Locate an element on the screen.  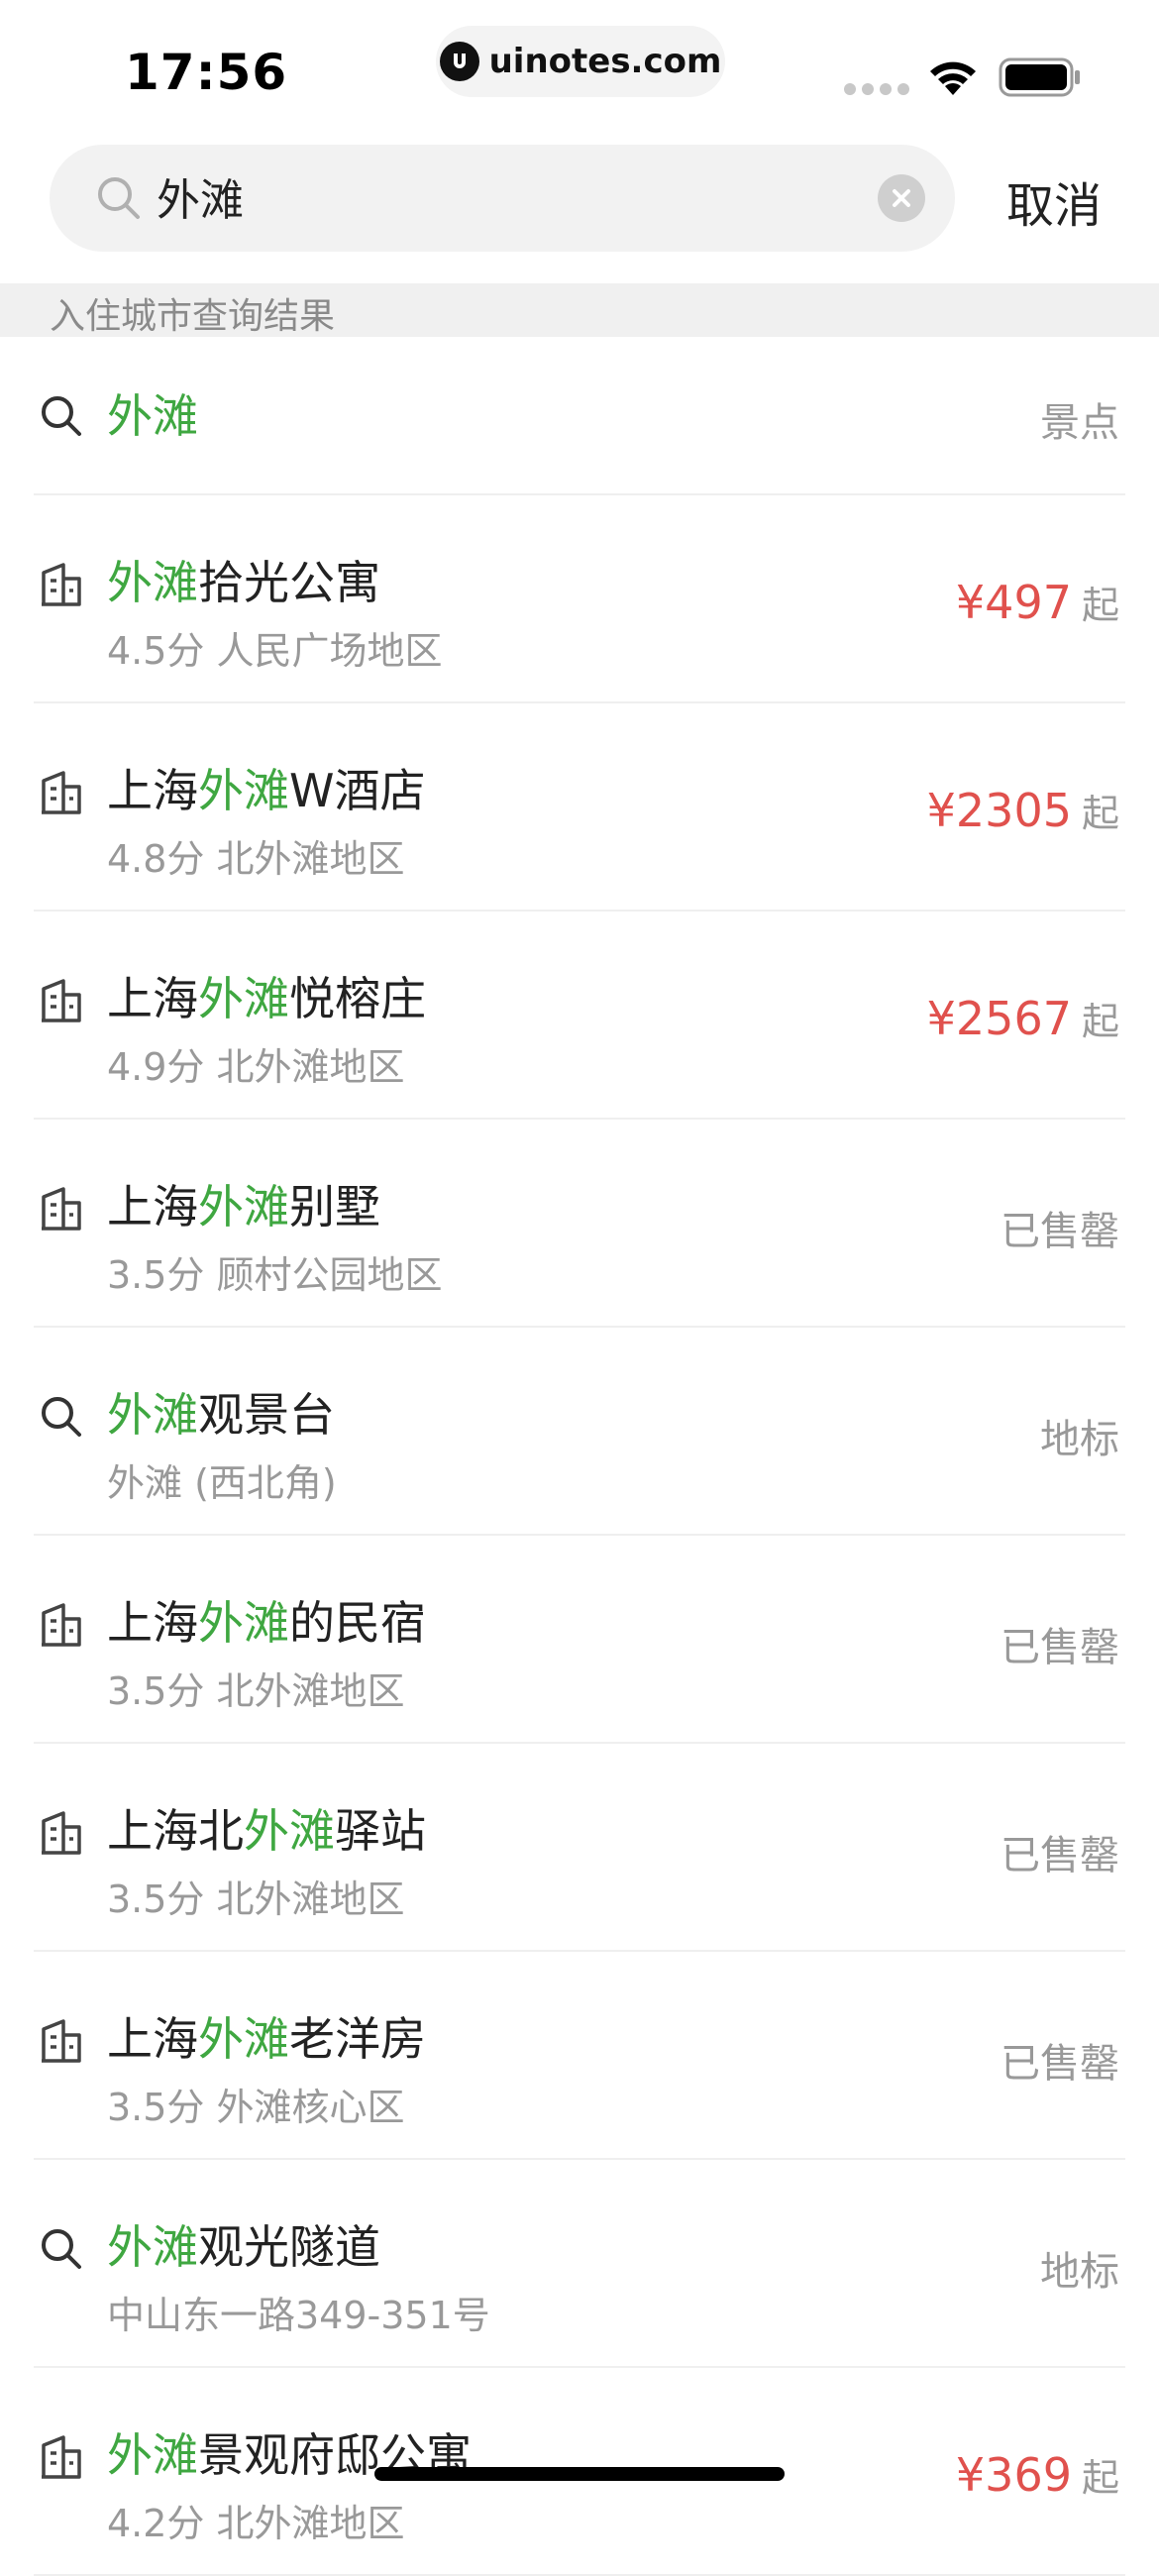
price-tag: ¥497 起 is located at coordinates (1038, 602).